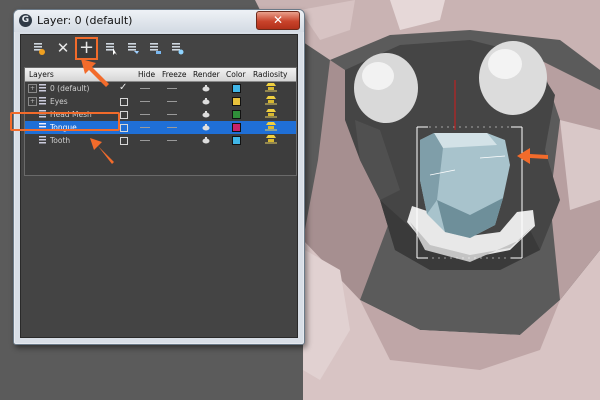 This screenshot has height=400, width=600. Describe the element at coordinates (25, 20) in the screenshot. I see `app-icon: G` at that location.